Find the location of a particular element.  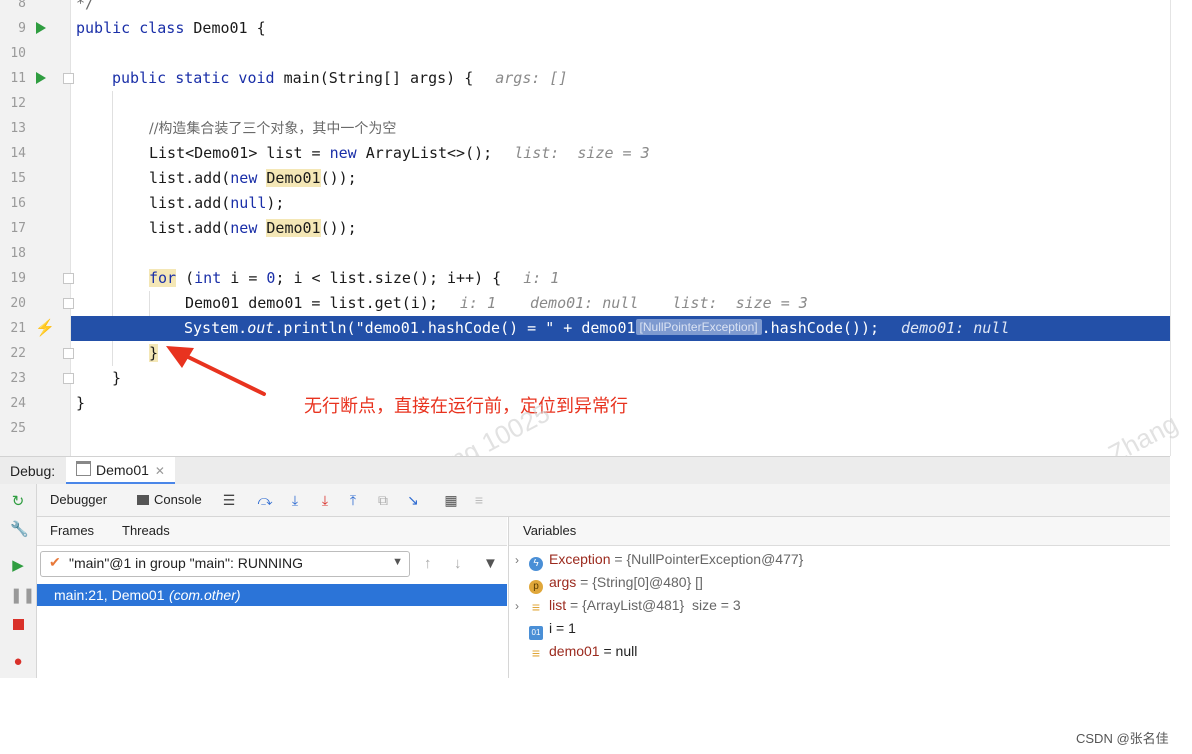

show-execution-point-icon: ⤼ is located at coordinates (265, 500).